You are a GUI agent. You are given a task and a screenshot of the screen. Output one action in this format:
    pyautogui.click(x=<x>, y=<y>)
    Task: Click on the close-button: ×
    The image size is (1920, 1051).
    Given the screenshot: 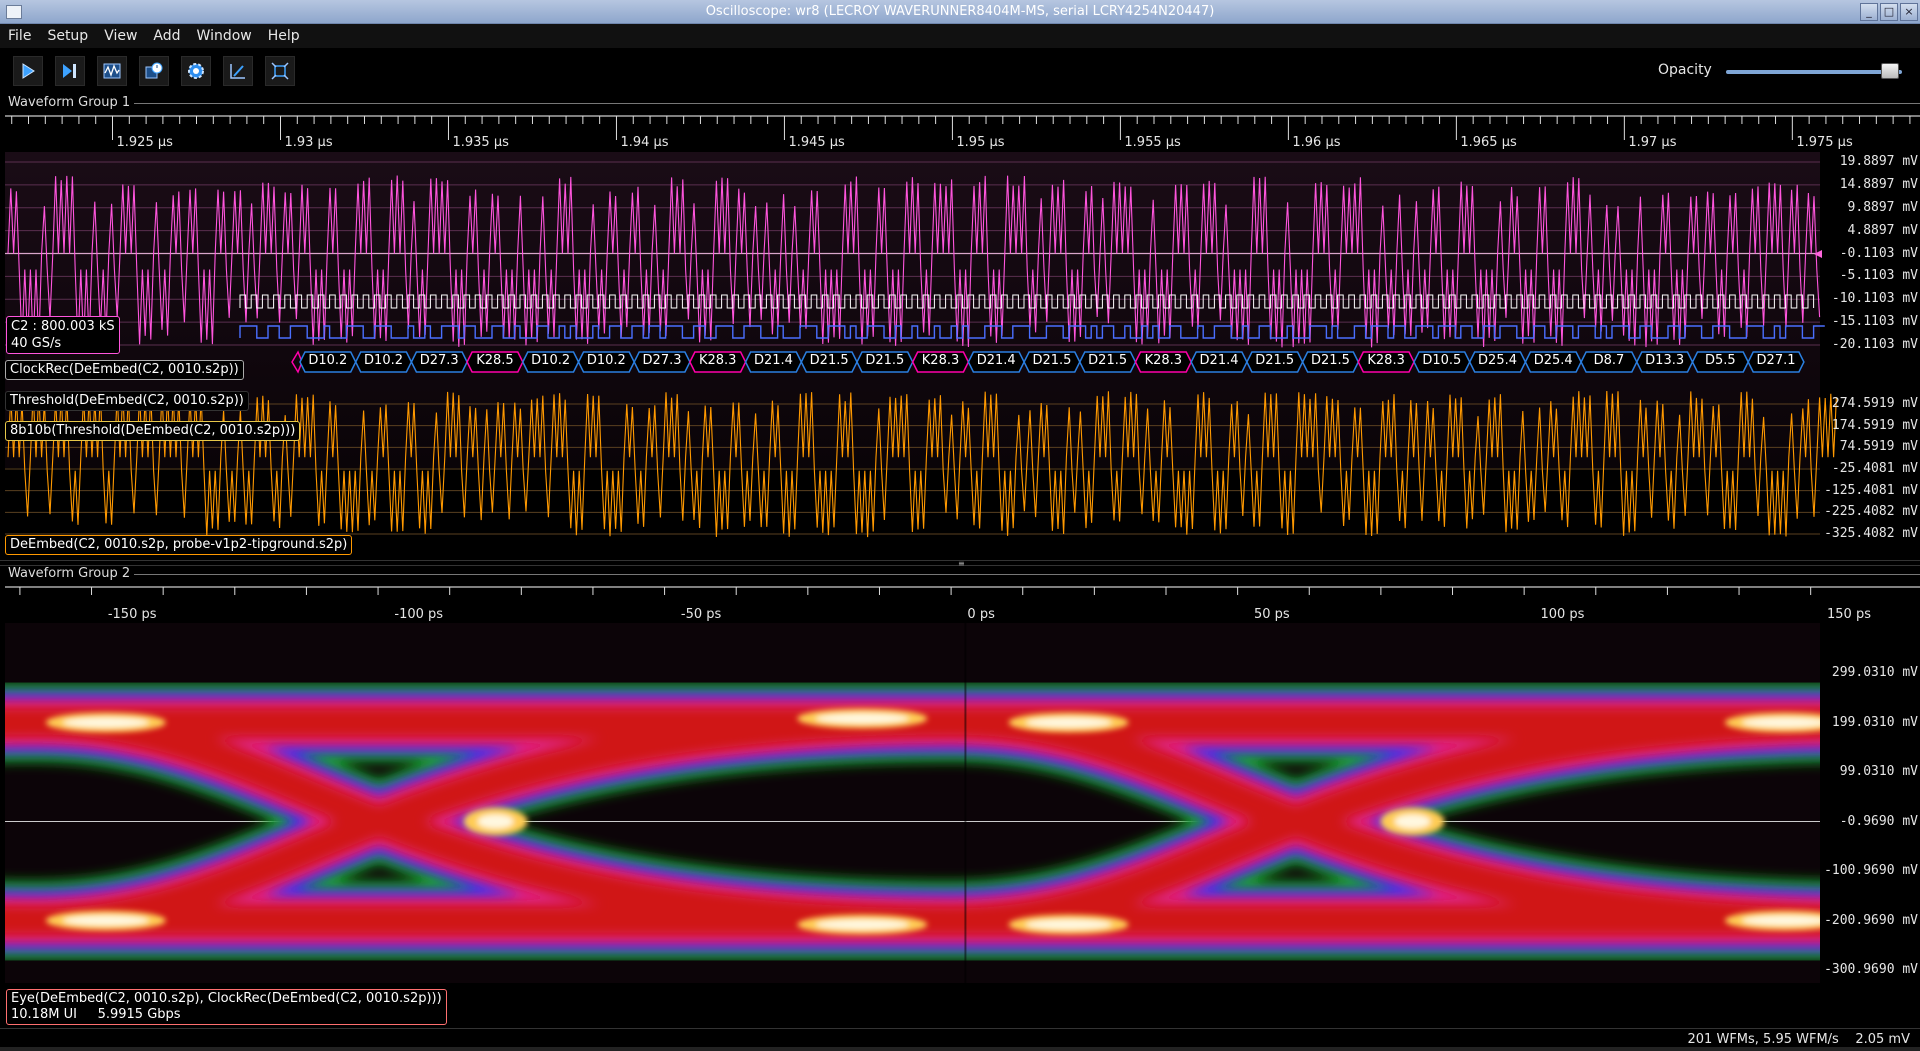 What is the action you would take?
    pyautogui.click(x=1909, y=12)
    